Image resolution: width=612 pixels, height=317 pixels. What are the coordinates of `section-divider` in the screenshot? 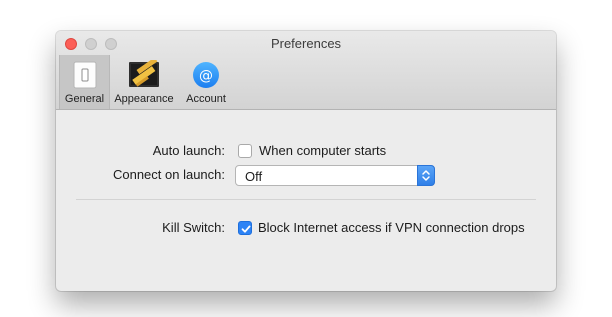 It's located at (306, 199).